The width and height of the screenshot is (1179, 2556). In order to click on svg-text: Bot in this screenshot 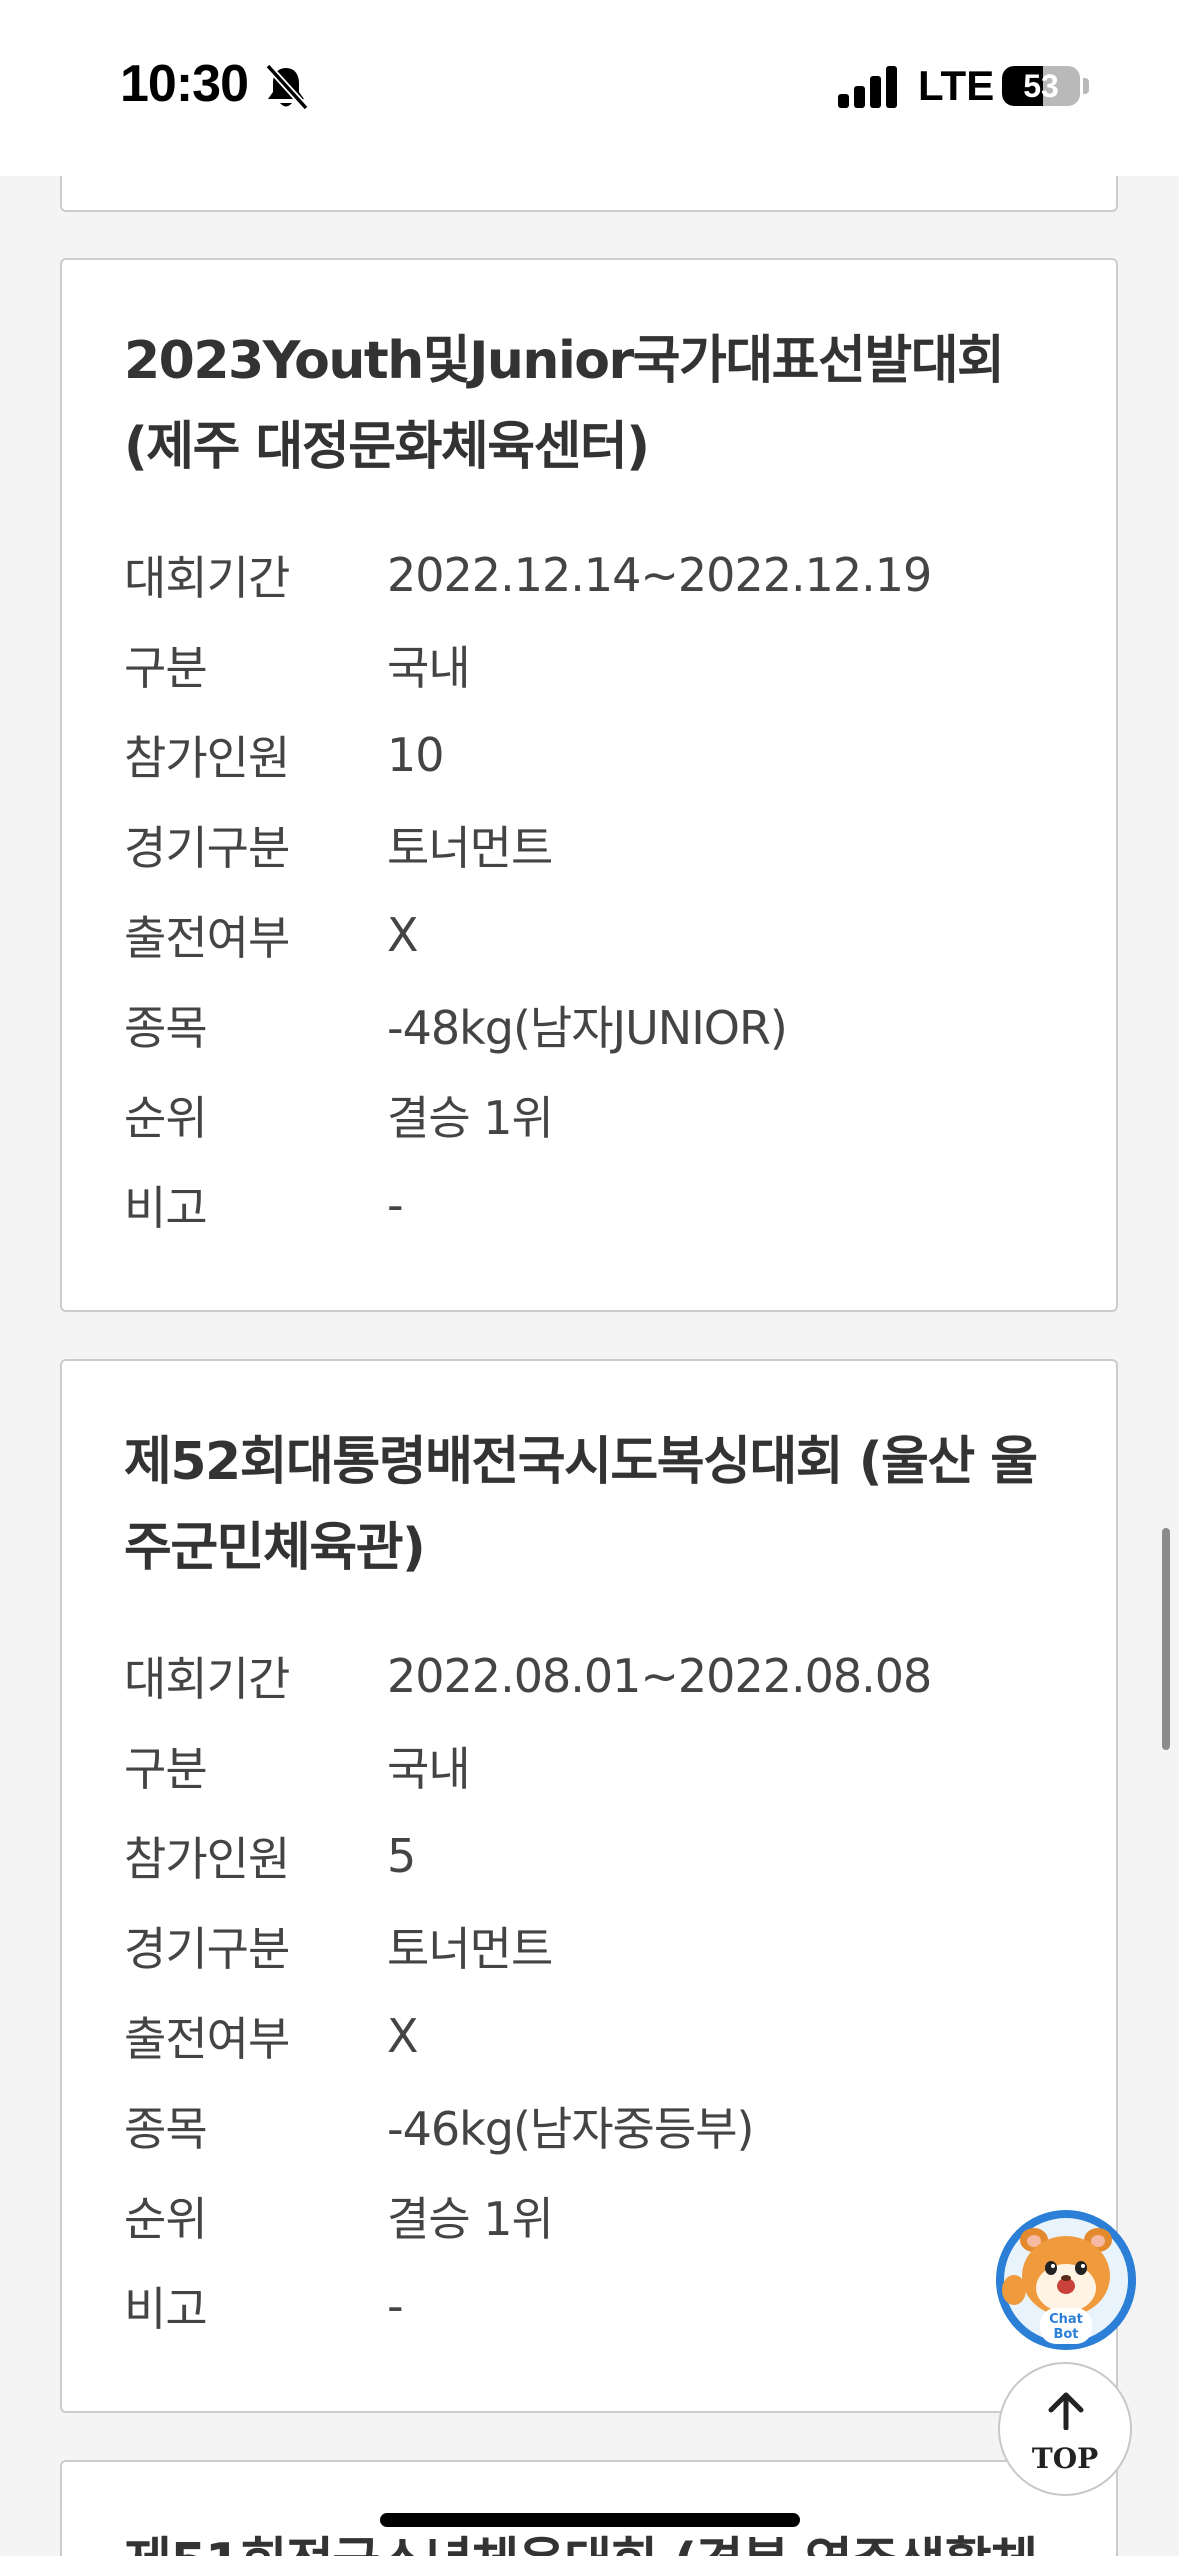, I will do `click(1065, 2334)`.